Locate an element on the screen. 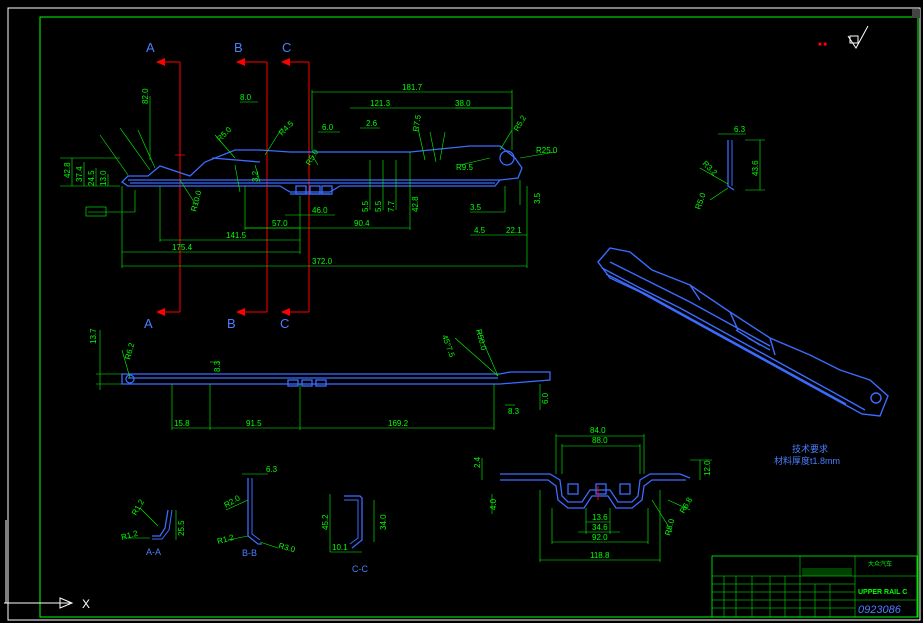 This screenshot has height=623, width=923. section-label-c-bottom: C is located at coordinates (284, 323).